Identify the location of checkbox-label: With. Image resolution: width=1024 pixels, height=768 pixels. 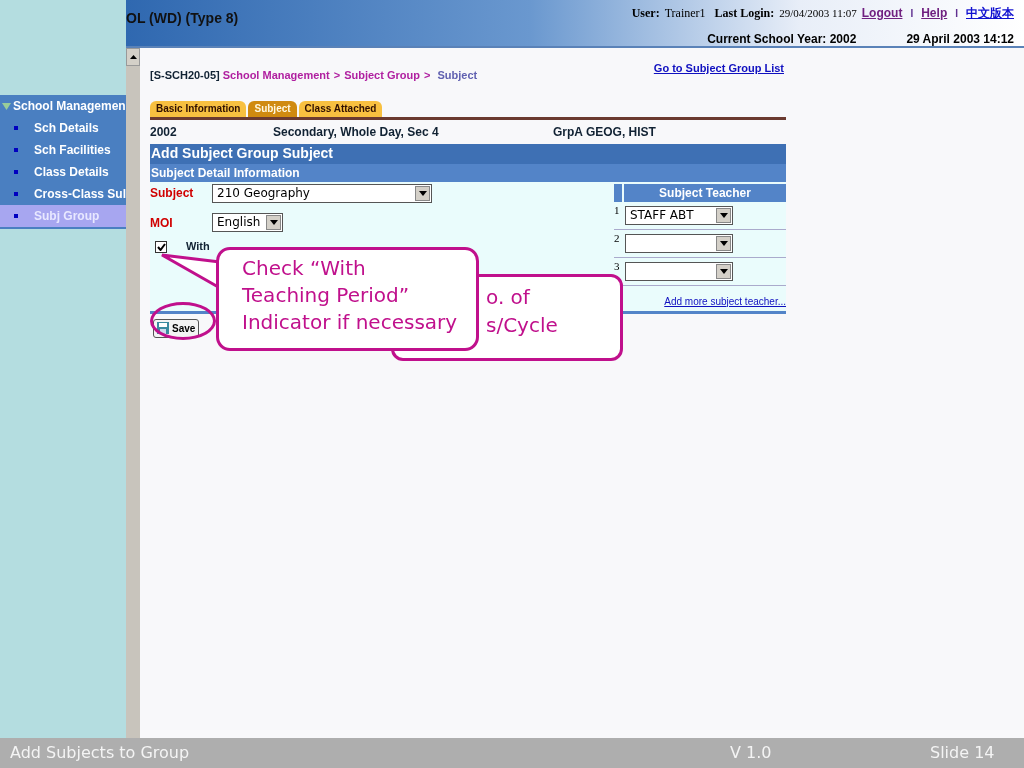
(198, 246).